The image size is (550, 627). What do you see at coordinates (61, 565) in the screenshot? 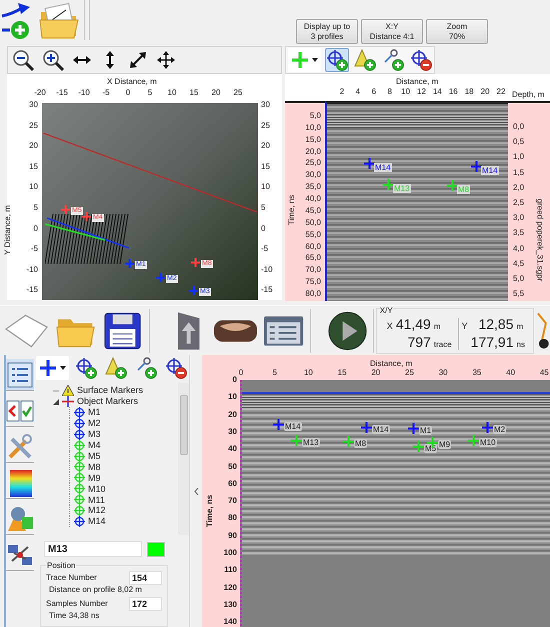
I see `group-title: Position` at bounding box center [61, 565].